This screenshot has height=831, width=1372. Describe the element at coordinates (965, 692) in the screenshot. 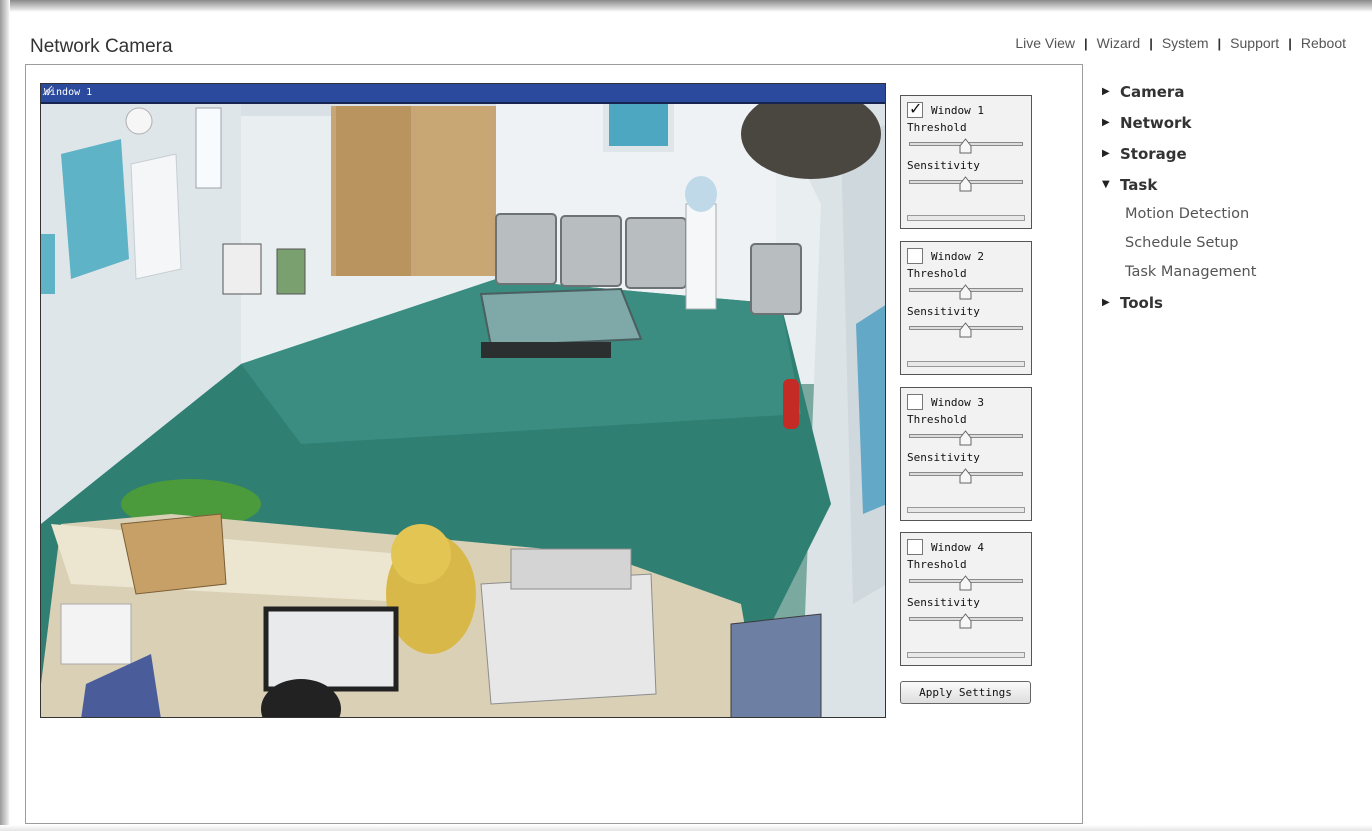

I see `apply-settings-button: Apply Settings` at that location.